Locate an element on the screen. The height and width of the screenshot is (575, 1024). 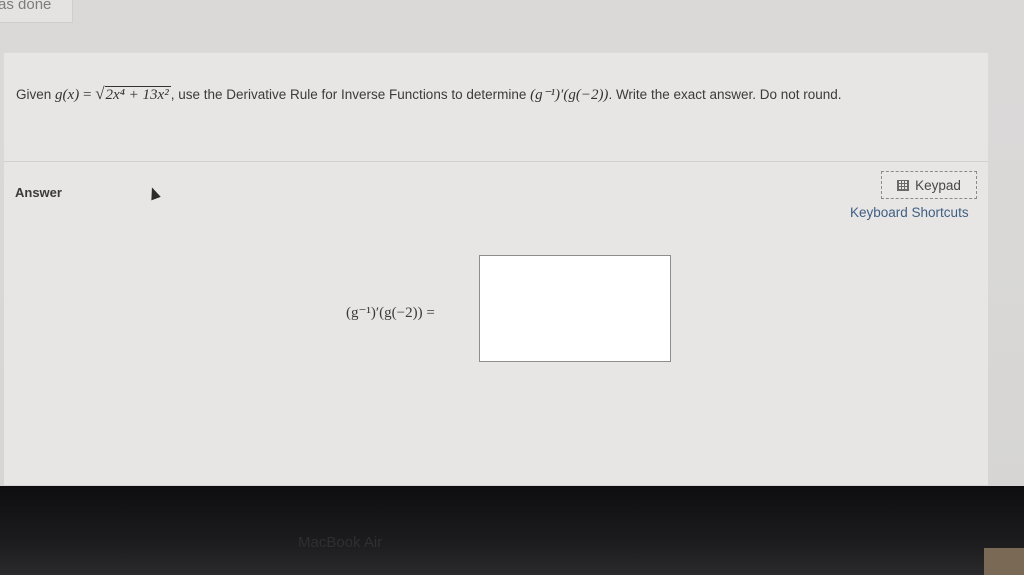
section-divider is located at coordinates (496, 161).